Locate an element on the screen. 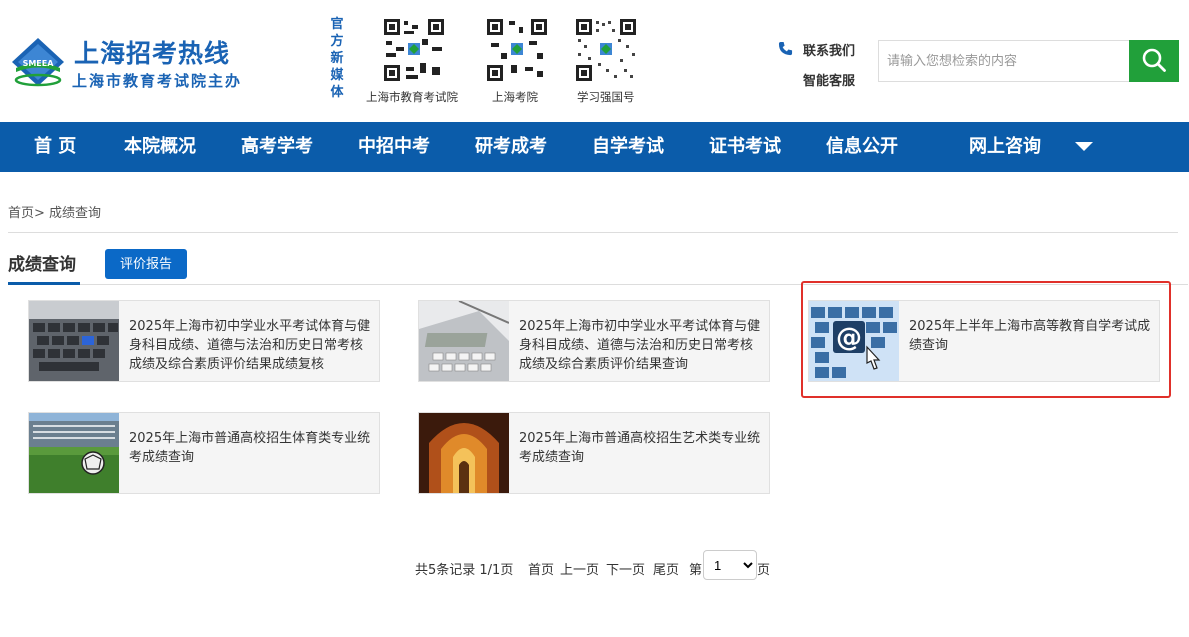 The width and height of the screenshot is (1189, 637). search-box is located at coordinates (1004, 61).